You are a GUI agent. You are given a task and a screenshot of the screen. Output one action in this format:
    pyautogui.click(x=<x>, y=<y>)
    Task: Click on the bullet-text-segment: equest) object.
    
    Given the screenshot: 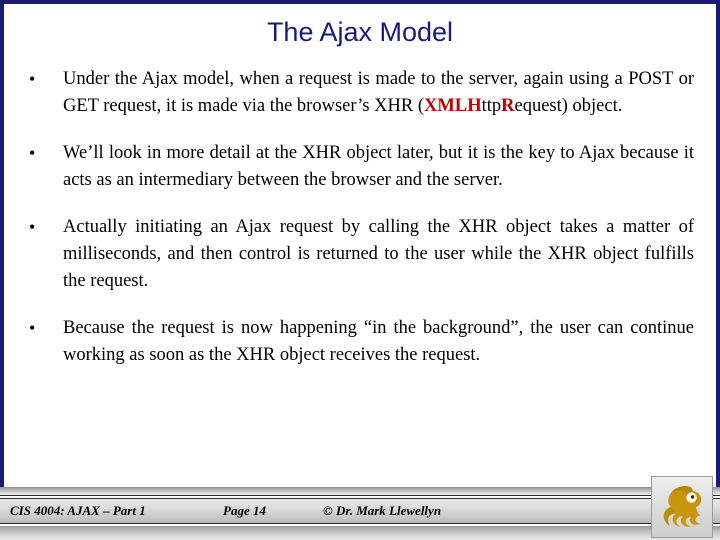 What is the action you would take?
    pyautogui.click(x=568, y=106)
    